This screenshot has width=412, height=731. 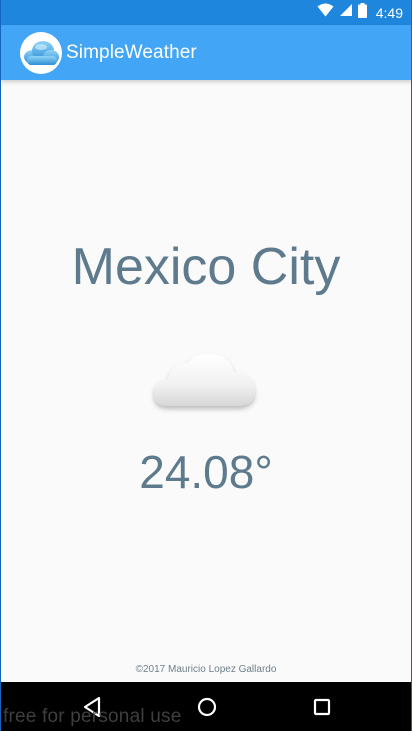 What do you see at coordinates (206, 669) in the screenshot?
I see `copyright-footer: ©2017 Mauricio Lopez Gallardo` at bounding box center [206, 669].